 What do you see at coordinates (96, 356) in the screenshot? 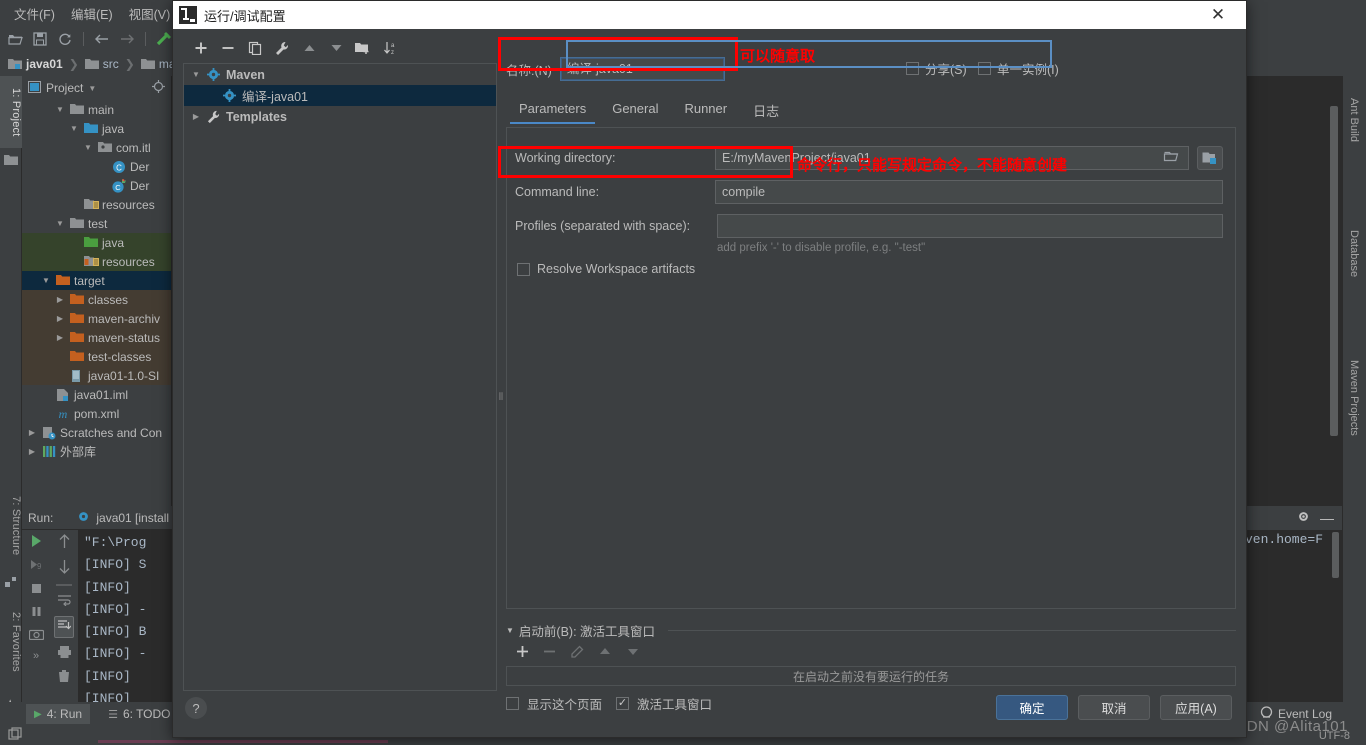
I see `tree-item-test-classes: test-classes` at bounding box center [96, 356].